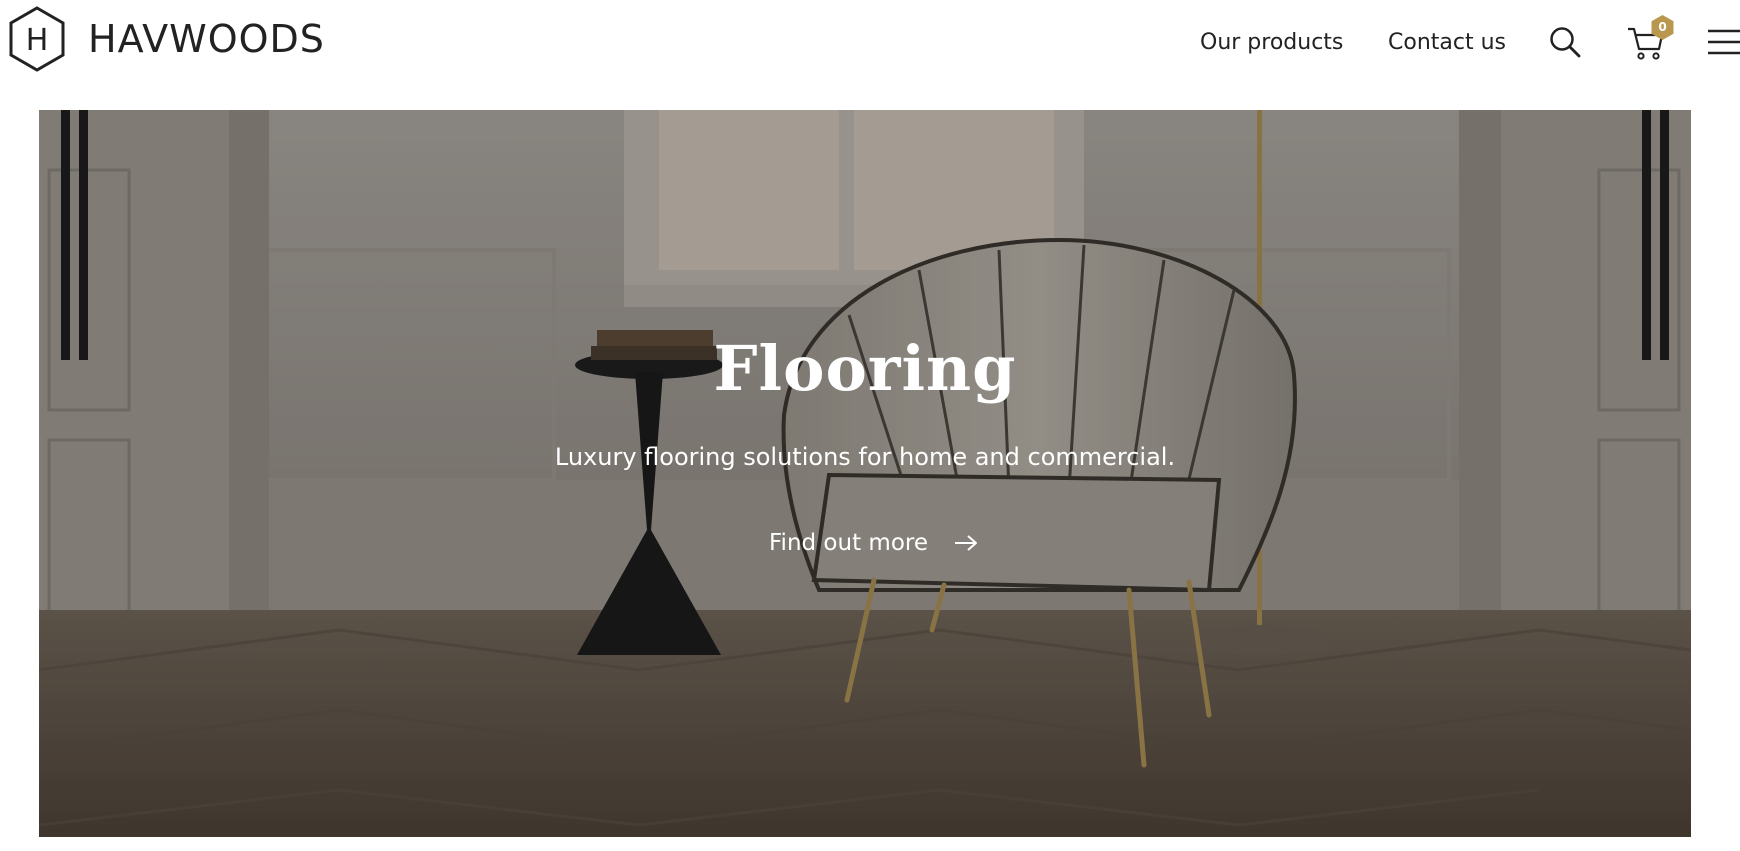  I want to click on hero-title: Flooring, so click(865, 368).